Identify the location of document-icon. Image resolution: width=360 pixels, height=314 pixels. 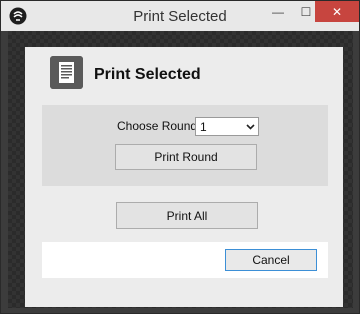
(66, 72).